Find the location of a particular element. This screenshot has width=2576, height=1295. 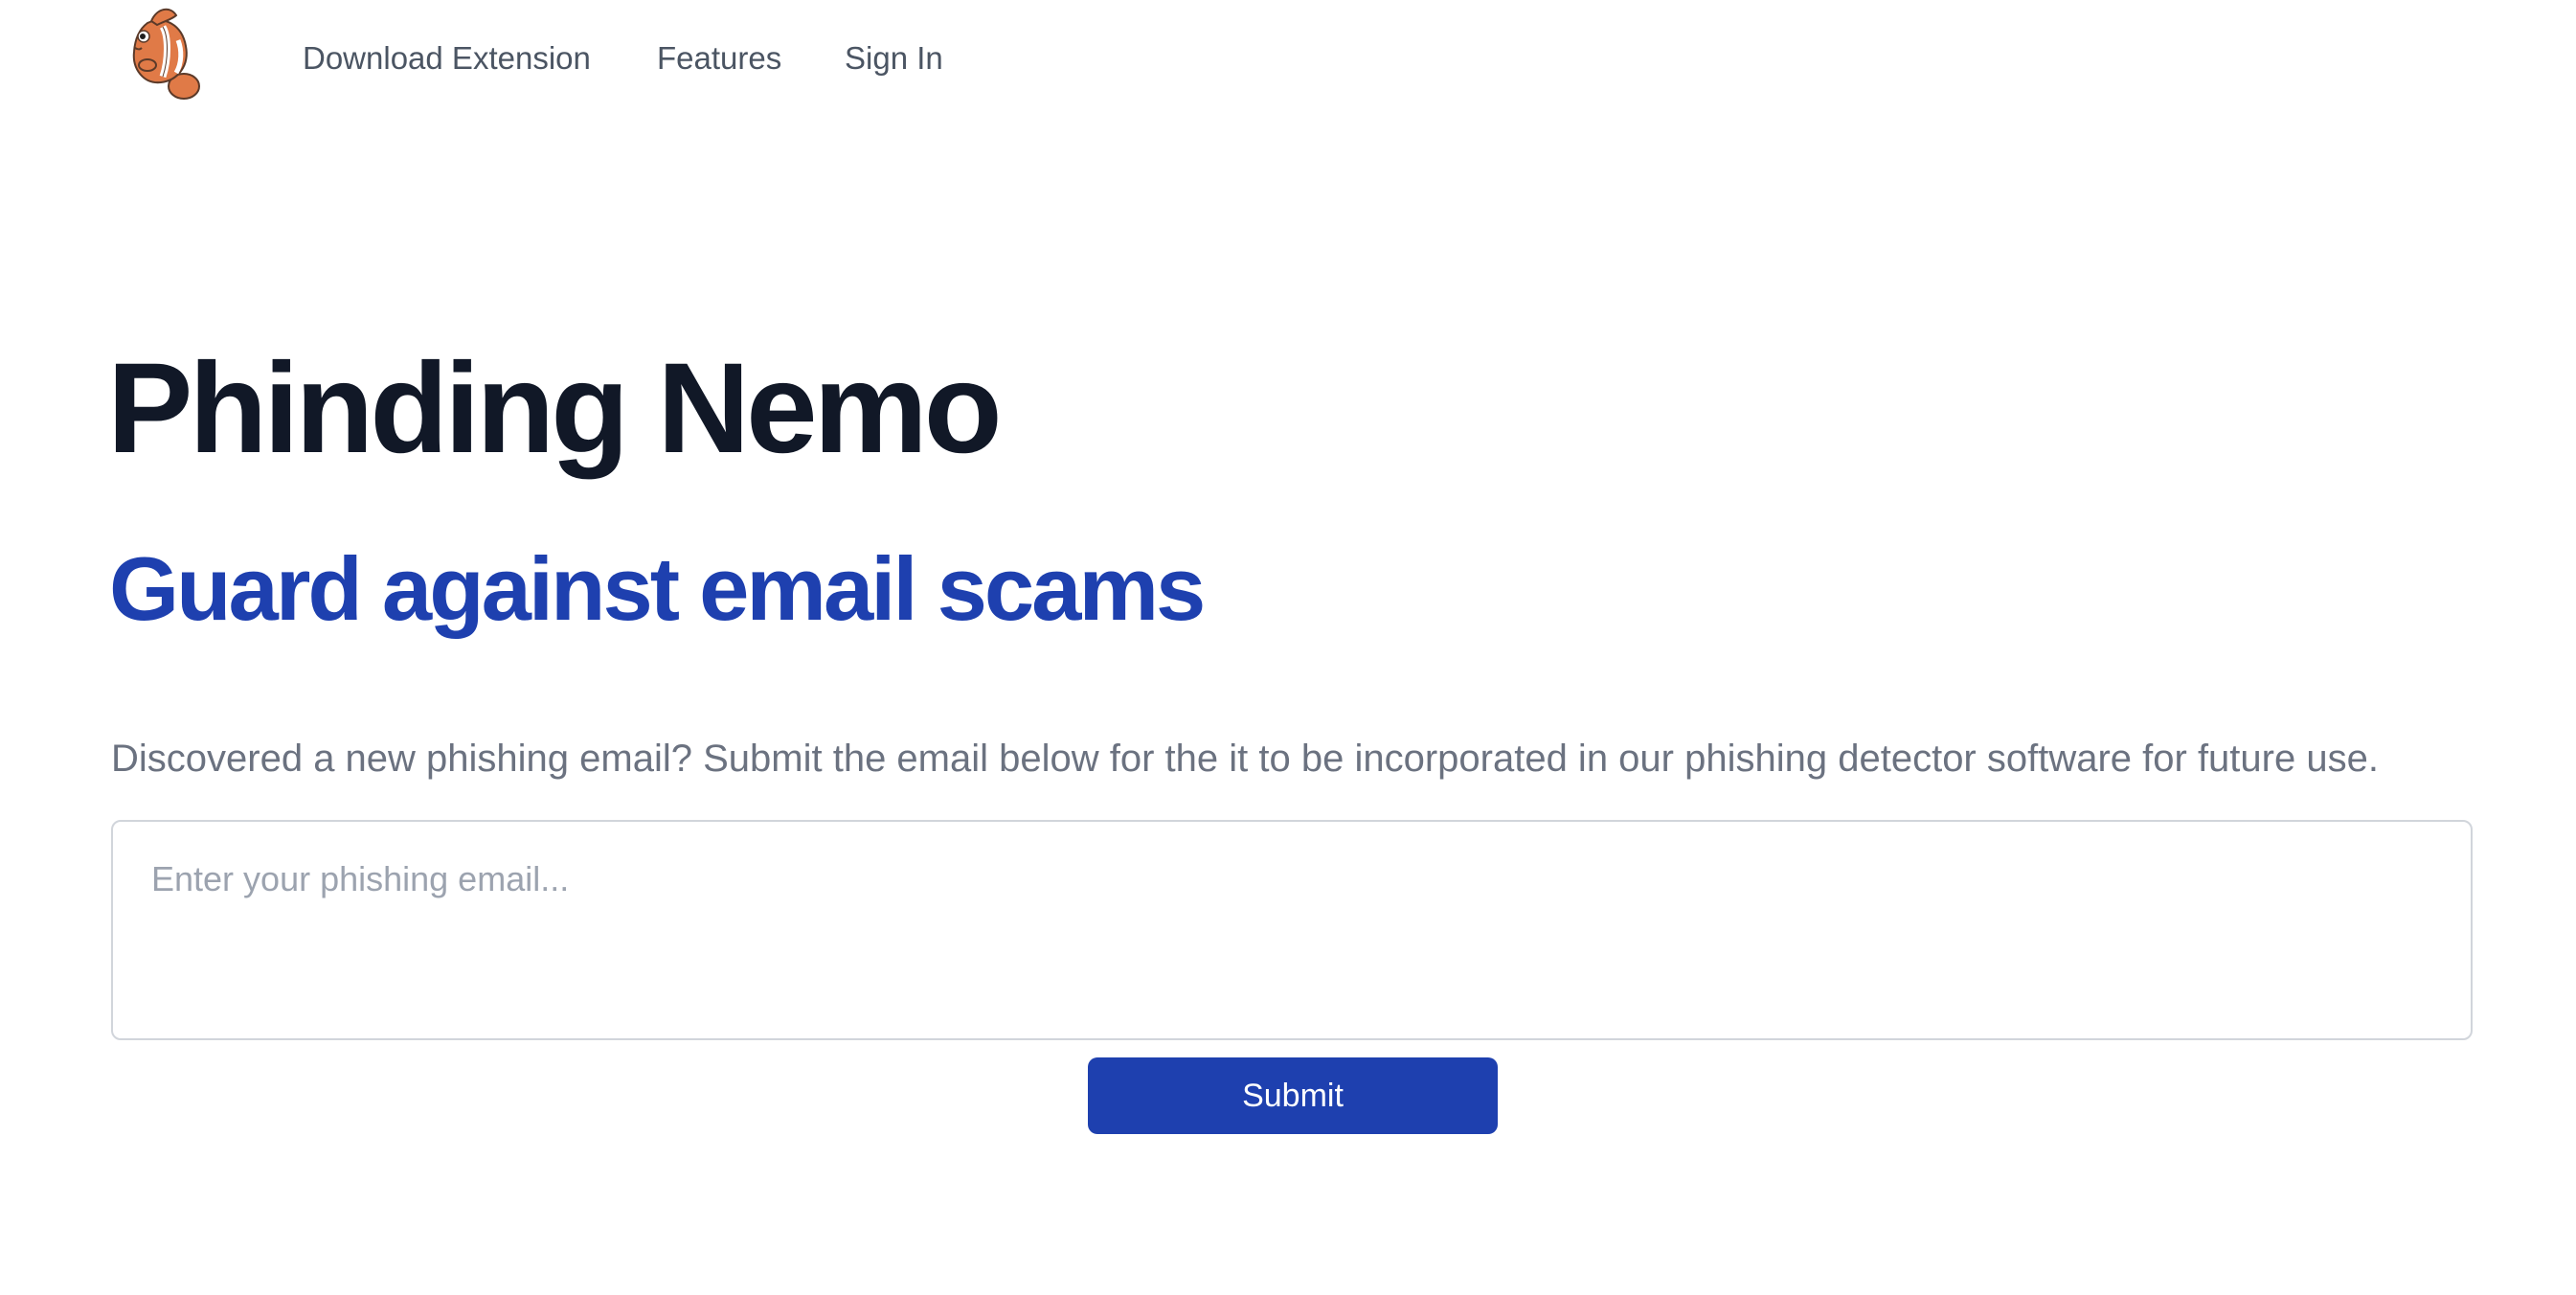

submit-button: Submit is located at coordinates (1293, 1095).